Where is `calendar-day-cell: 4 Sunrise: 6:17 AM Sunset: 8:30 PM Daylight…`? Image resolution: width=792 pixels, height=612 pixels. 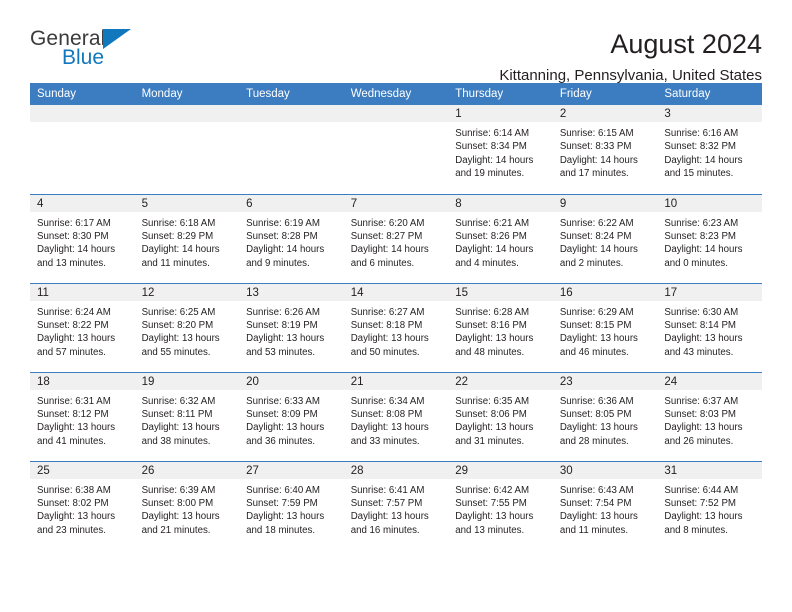 calendar-day-cell: 4 Sunrise: 6:17 AM Sunset: 8:30 PM Daylight… is located at coordinates (82, 238).